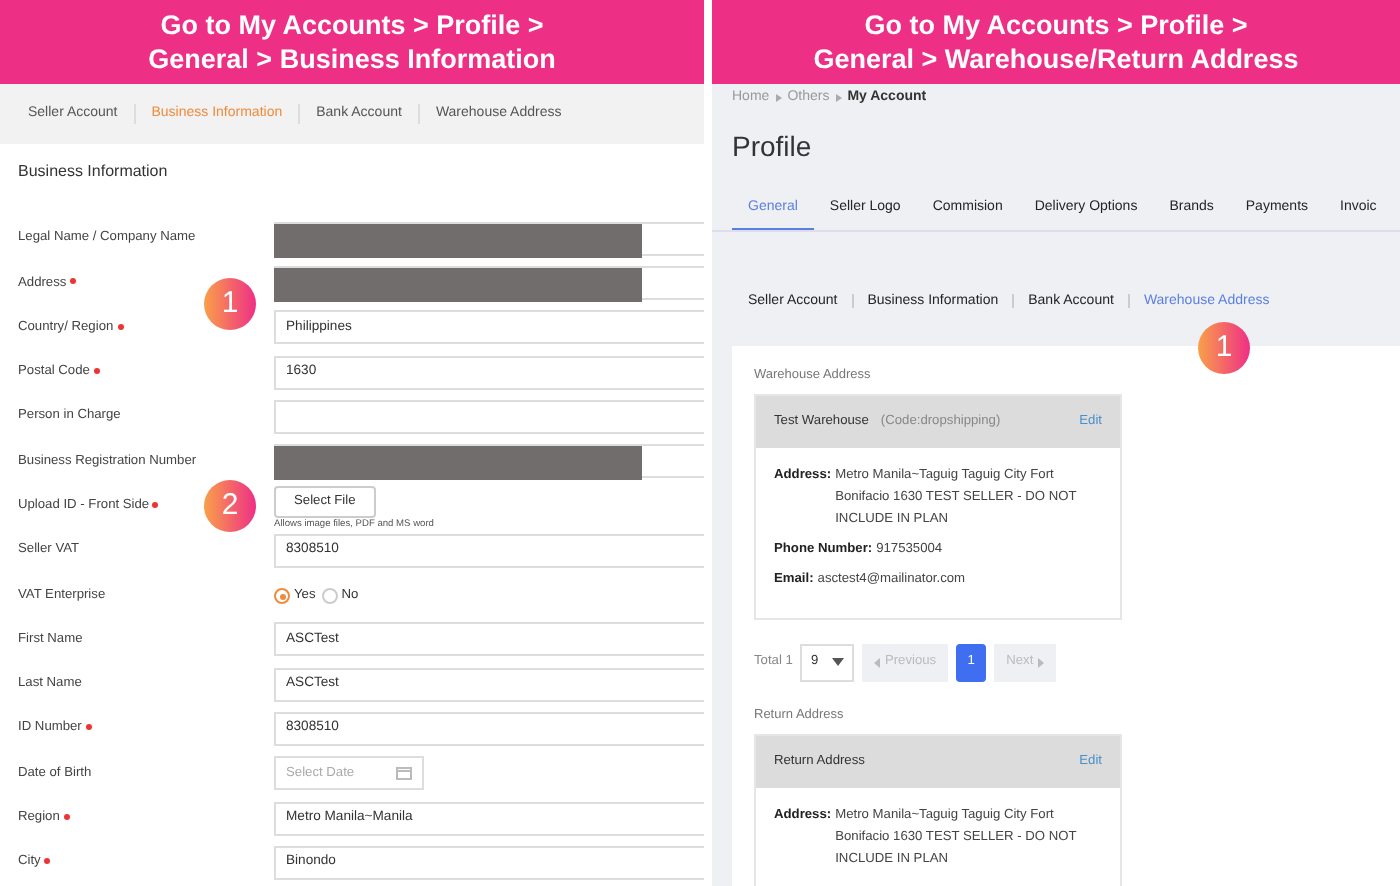 The height and width of the screenshot is (886, 1400). I want to click on calendar-icon, so click(404, 773).